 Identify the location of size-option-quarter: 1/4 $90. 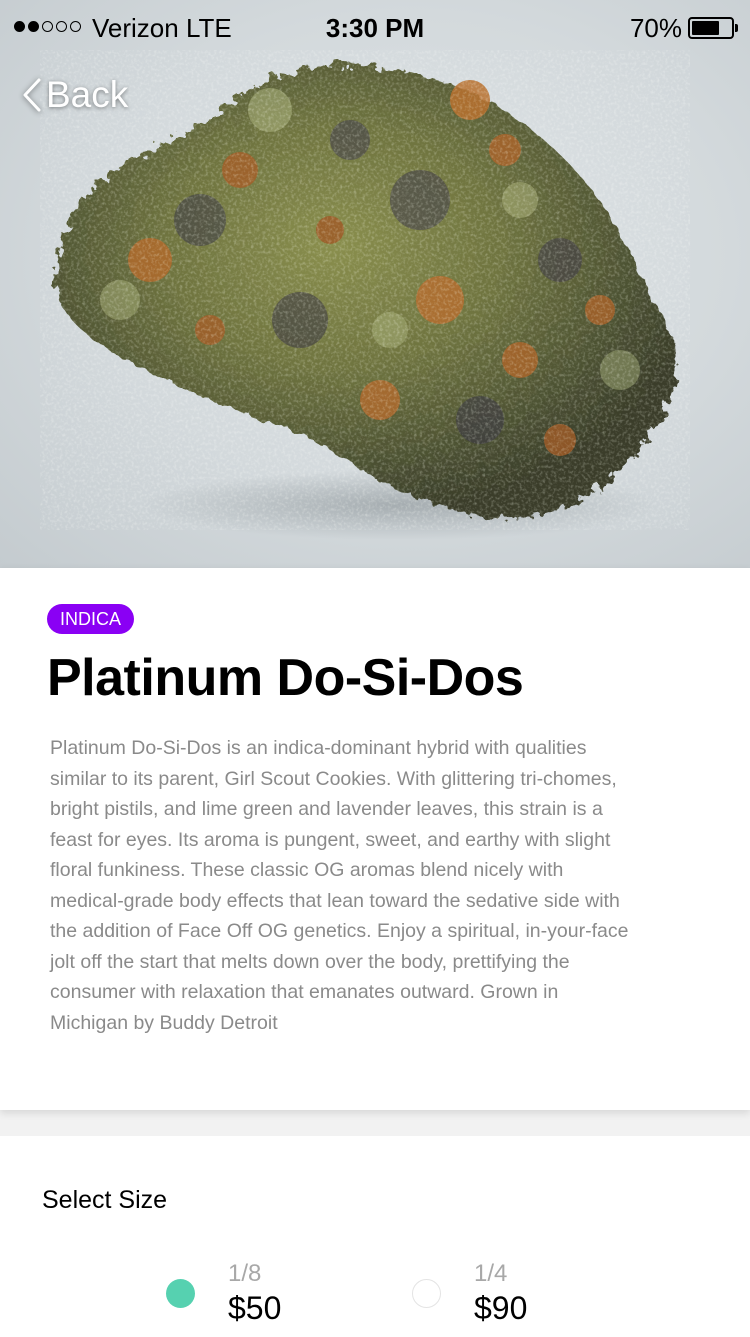
(512, 1295).